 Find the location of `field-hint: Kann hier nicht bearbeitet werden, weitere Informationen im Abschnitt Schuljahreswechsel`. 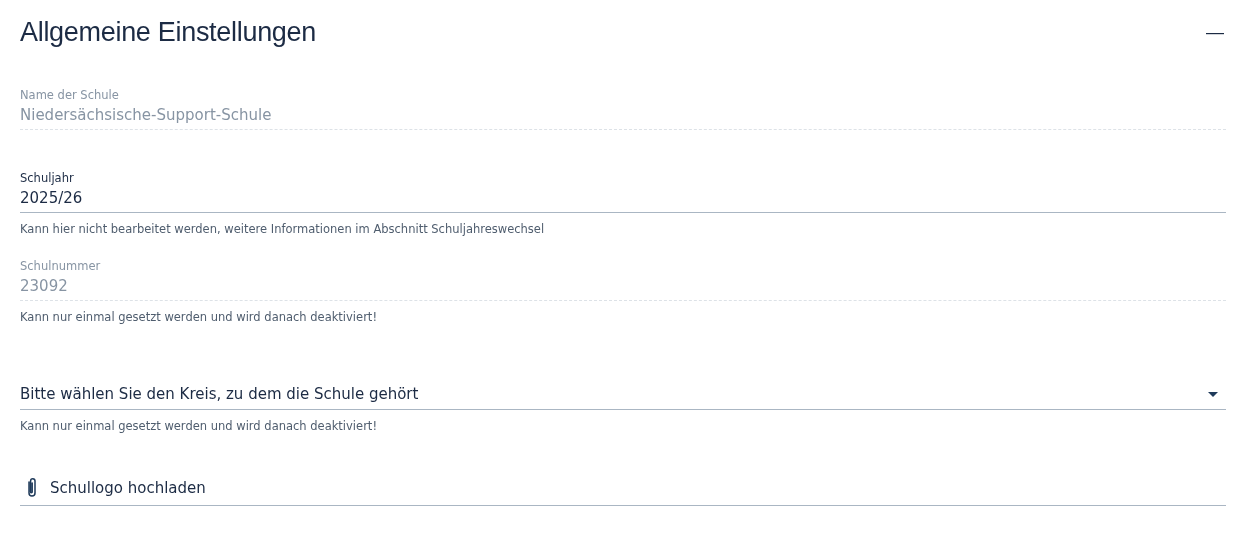

field-hint: Kann hier nicht bearbeitet werden, weitere Informationen im Abschnitt Schuljahreswechsel is located at coordinates (283, 229).